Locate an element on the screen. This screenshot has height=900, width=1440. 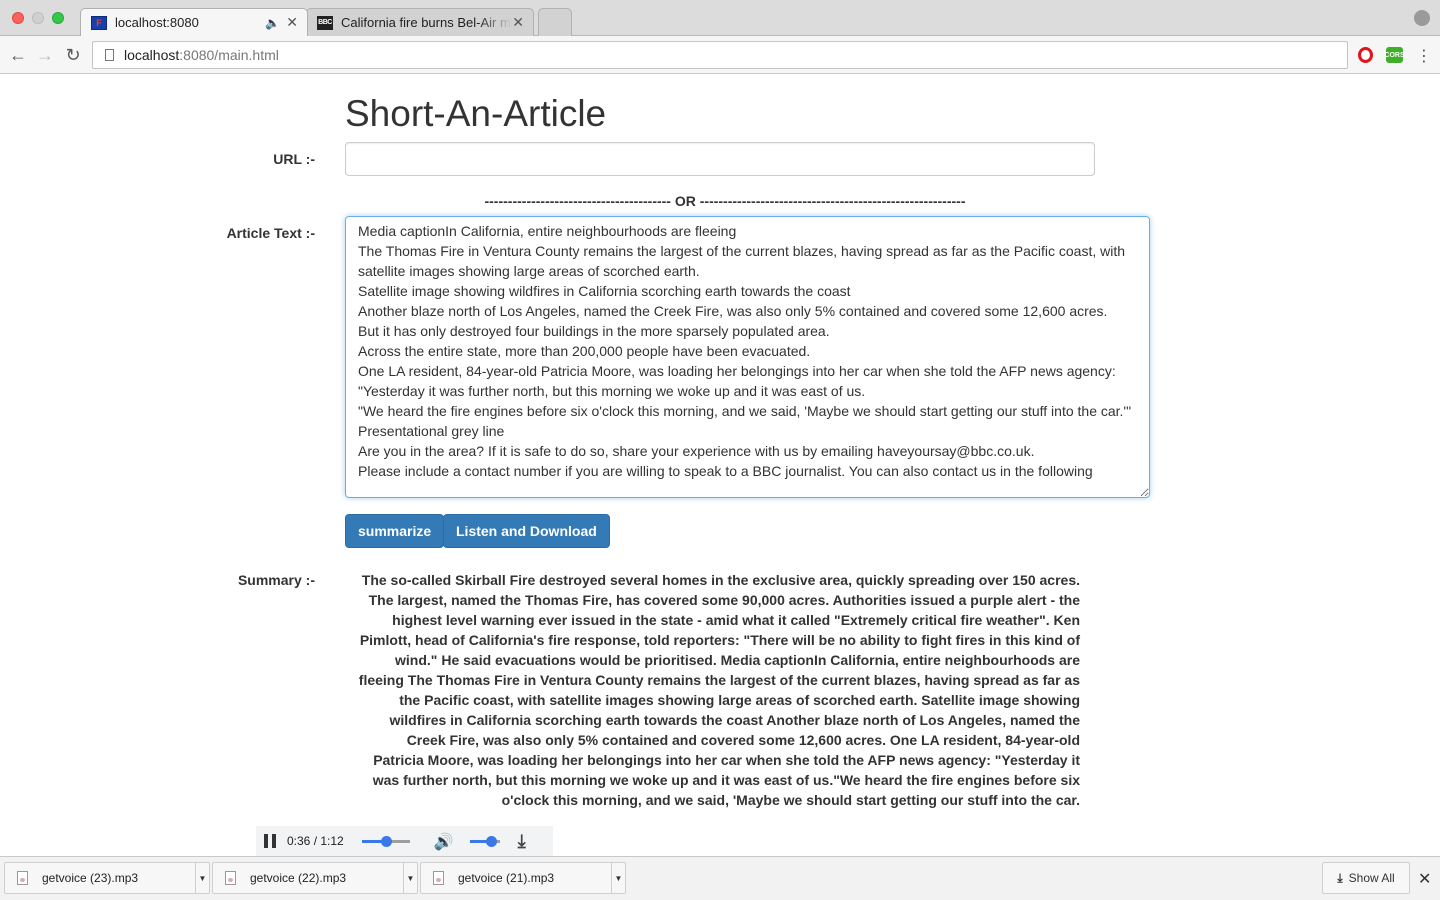
back-arrow-icon: ← is located at coordinates (18, 55).